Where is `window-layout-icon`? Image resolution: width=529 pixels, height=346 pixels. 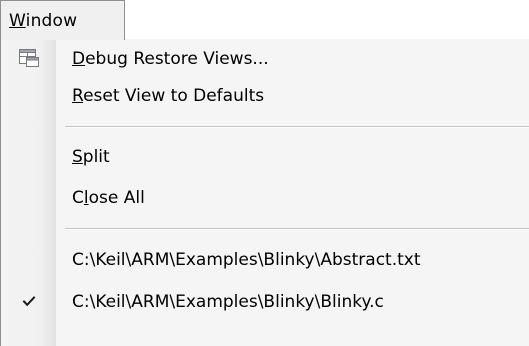
window-layout-icon is located at coordinates (29, 58).